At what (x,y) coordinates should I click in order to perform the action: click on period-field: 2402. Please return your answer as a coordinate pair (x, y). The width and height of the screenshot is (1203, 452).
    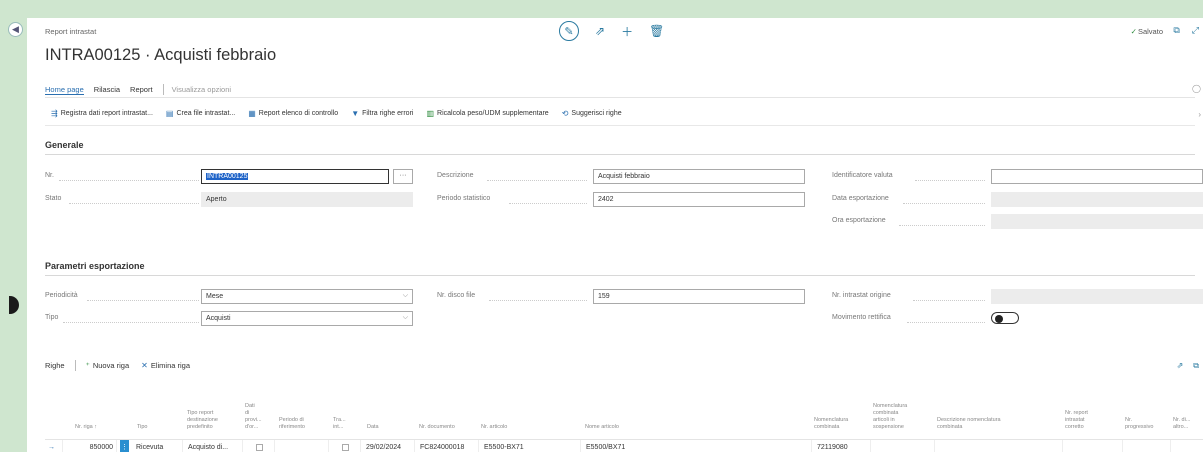
    Looking at the image, I should click on (699, 199).